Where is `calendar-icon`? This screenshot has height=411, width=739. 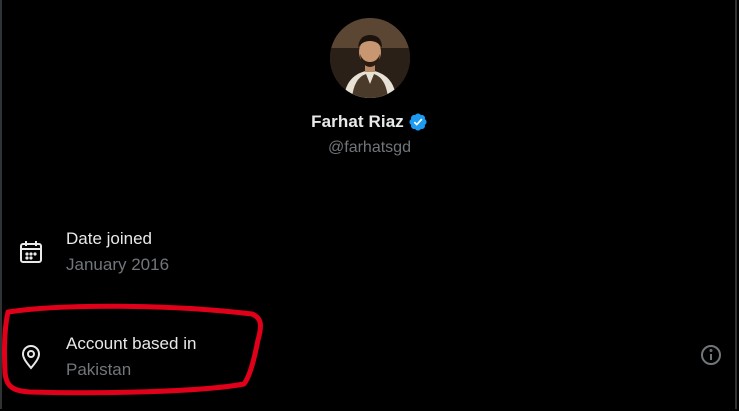 calendar-icon is located at coordinates (31, 252).